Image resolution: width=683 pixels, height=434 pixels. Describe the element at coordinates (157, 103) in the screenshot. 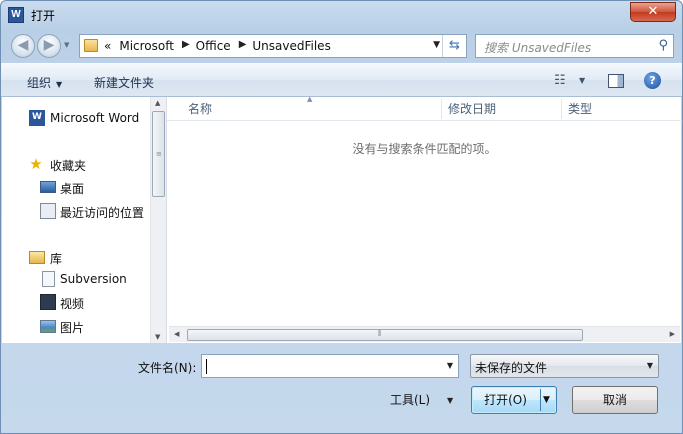

I see `scroll-up-icon: ▲` at that location.